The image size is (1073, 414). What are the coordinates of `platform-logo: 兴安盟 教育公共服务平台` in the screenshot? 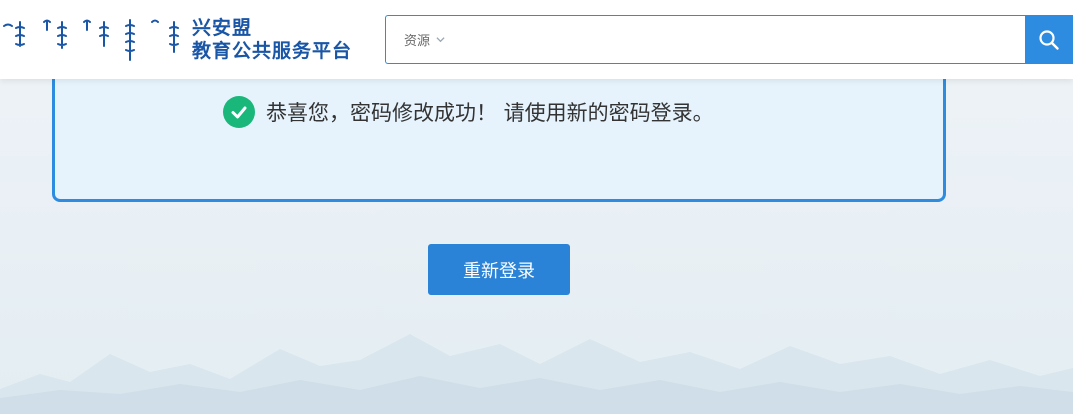 It's located at (185, 38).